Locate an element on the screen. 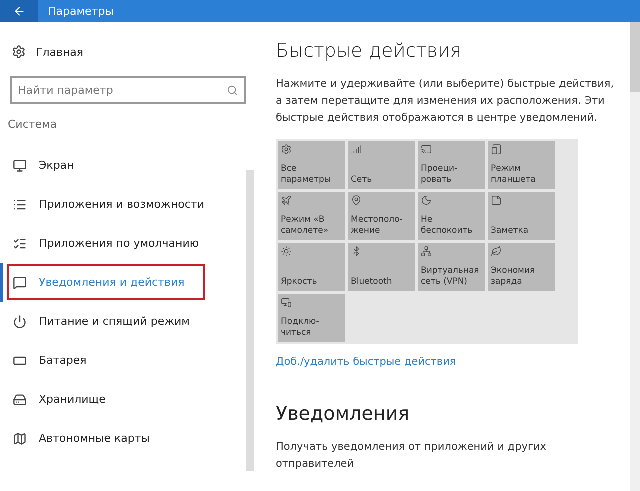 The width and height of the screenshot is (640, 491). devices-icon is located at coordinates (286, 302).